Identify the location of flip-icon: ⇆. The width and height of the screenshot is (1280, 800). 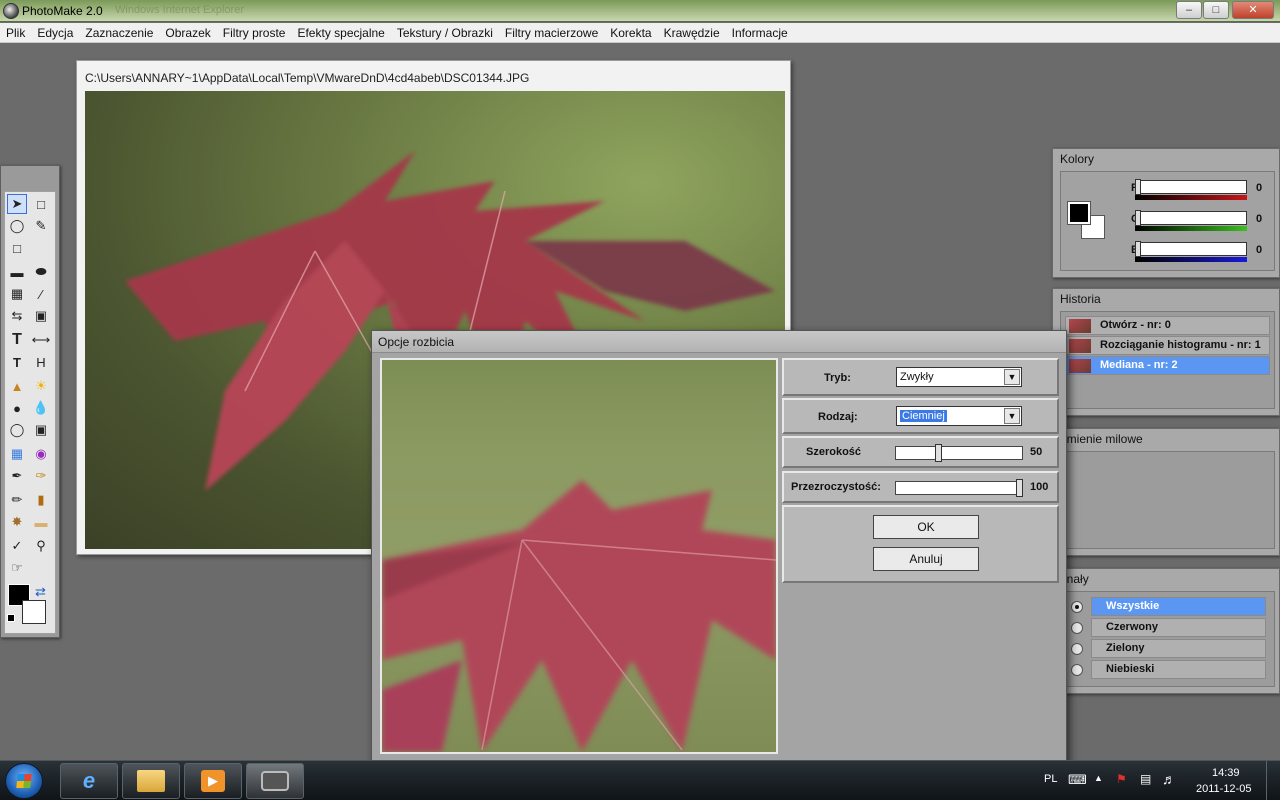
(17, 316).